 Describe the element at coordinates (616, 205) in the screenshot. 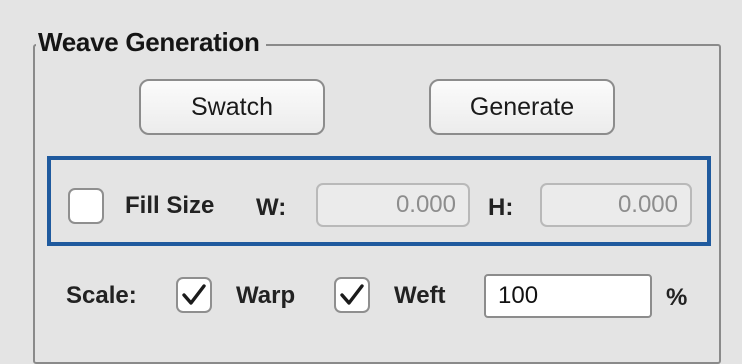

I see `height-field: 0.000` at that location.